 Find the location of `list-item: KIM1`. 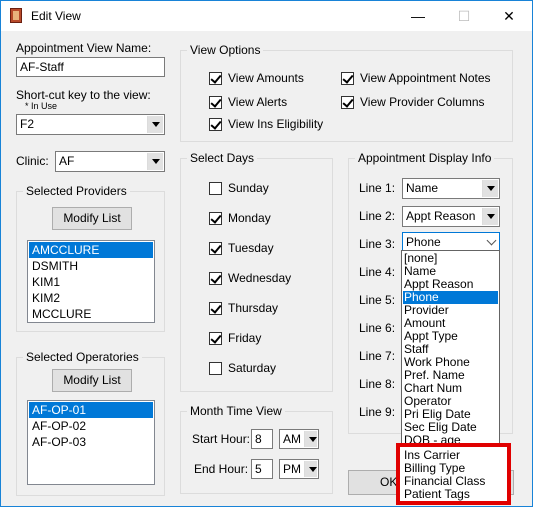

list-item: KIM1 is located at coordinates (91, 282).